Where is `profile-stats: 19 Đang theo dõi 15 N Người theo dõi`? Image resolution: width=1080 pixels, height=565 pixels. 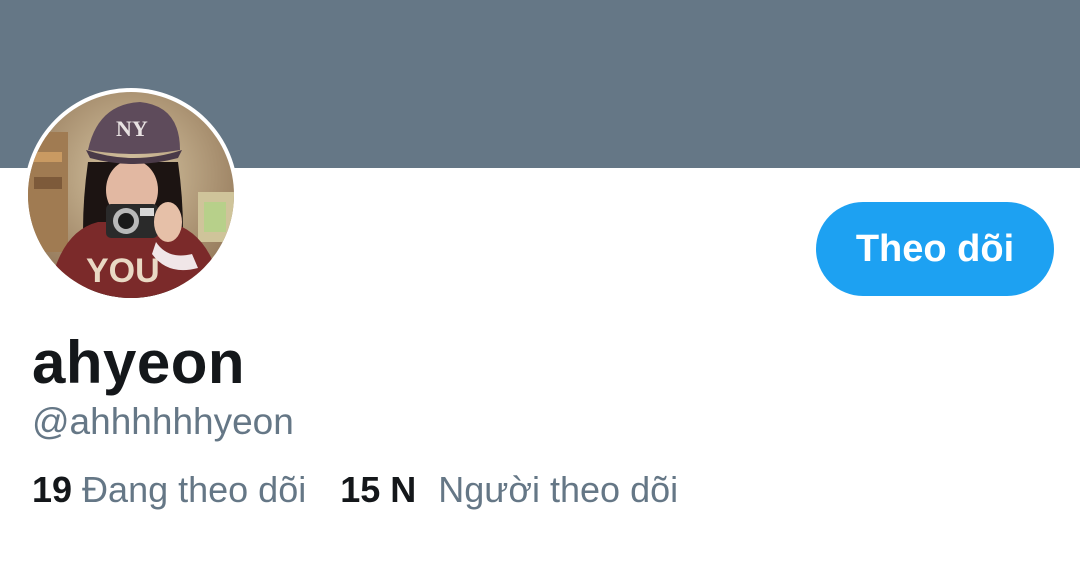
profile-stats: 19 Đang theo dõi 15 N Người theo dõi is located at coordinates (355, 490).